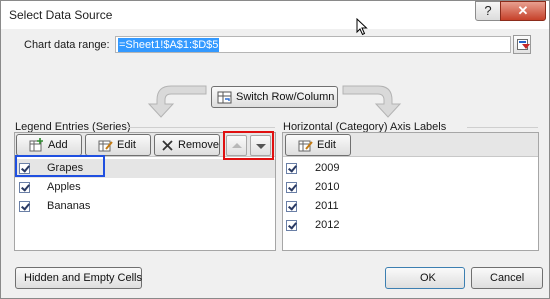 This screenshot has width=550, height=299. What do you see at coordinates (145, 187) in the screenshot?
I see `list-item-series: Apples` at bounding box center [145, 187].